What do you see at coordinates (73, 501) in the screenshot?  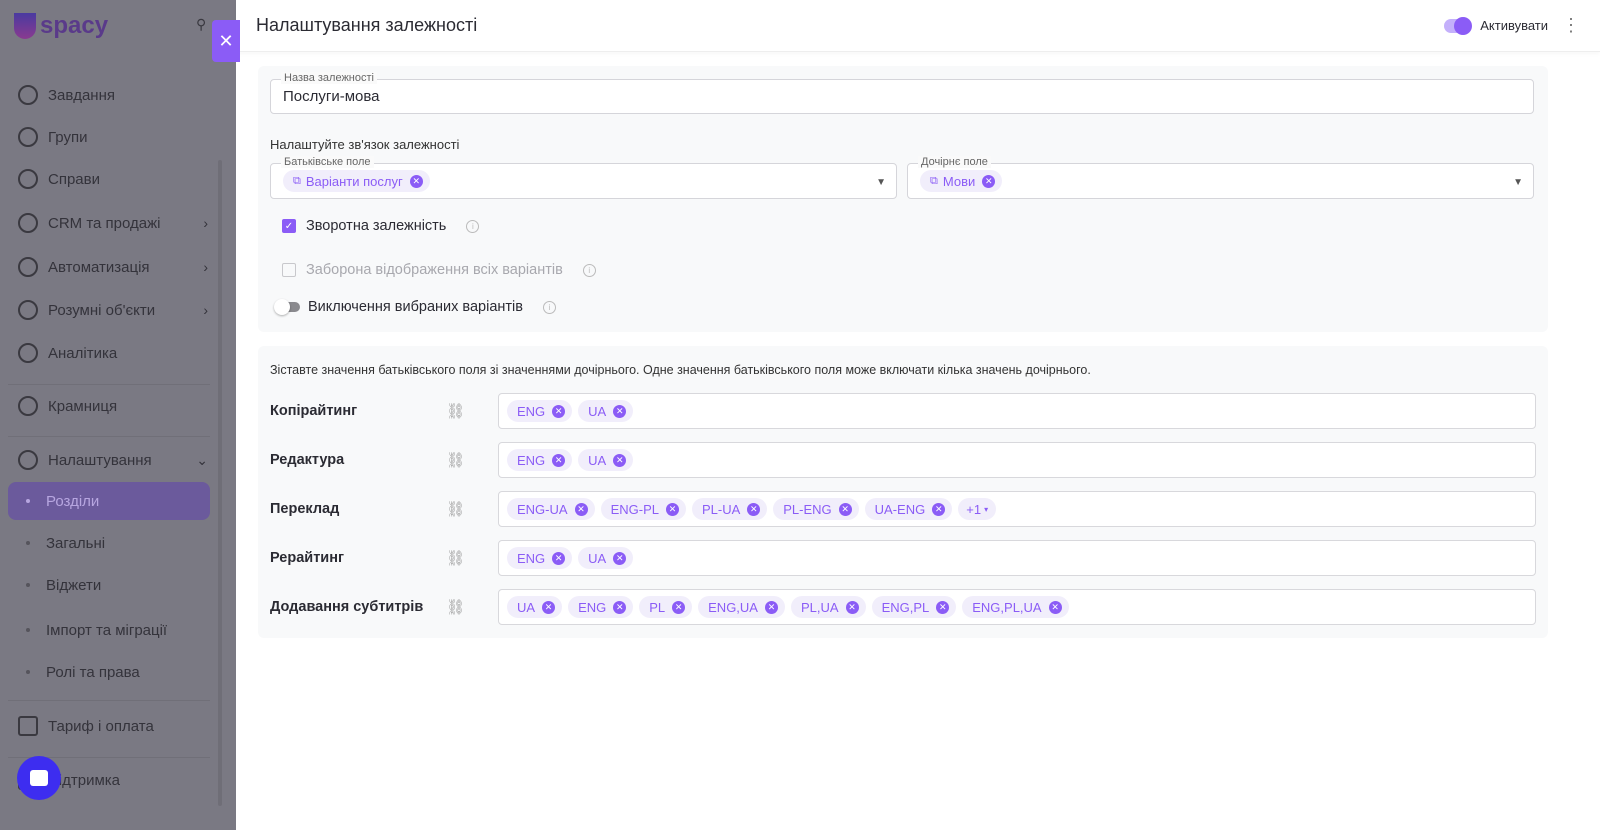 I see `sidebar-subitem-label: Розділи` at bounding box center [73, 501].